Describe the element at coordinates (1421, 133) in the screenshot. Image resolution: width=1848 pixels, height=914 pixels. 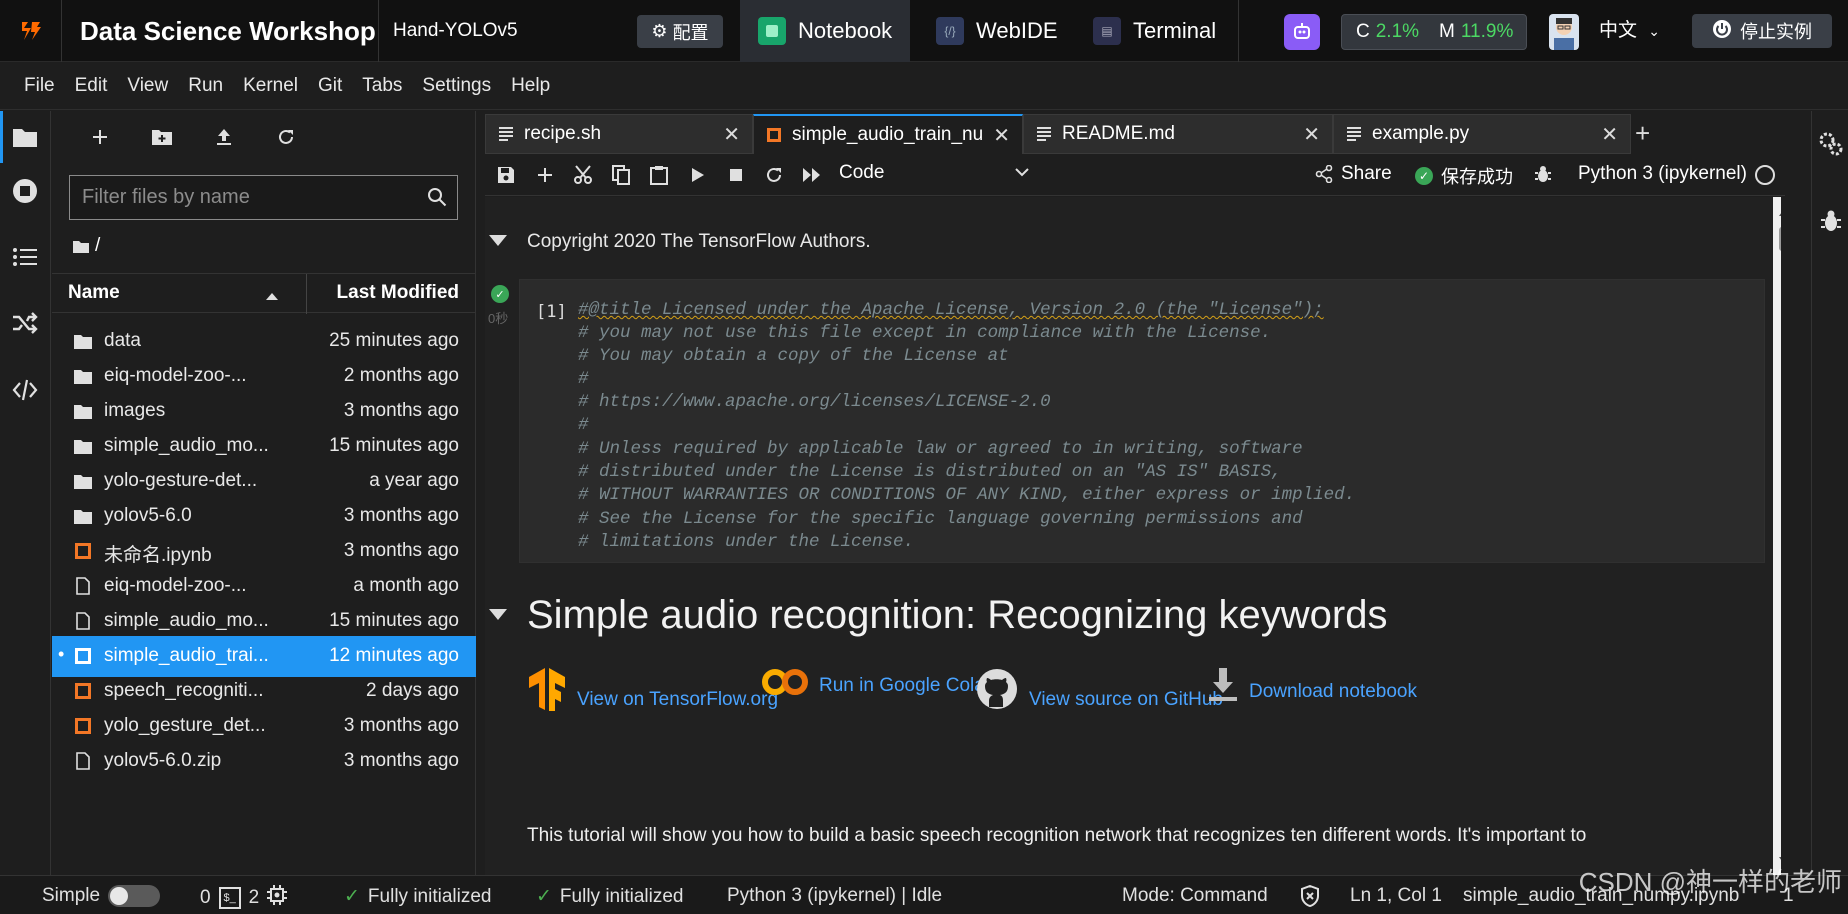
I see `tab-label: example.py` at that location.